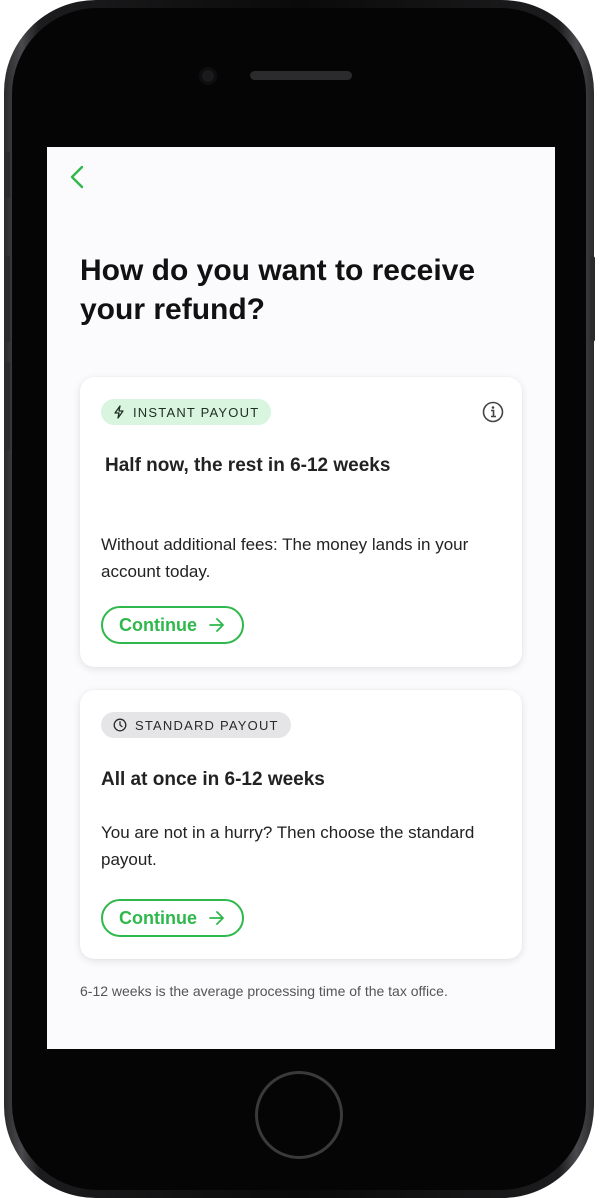  What do you see at coordinates (120, 725) in the screenshot?
I see `clock-icon` at bounding box center [120, 725].